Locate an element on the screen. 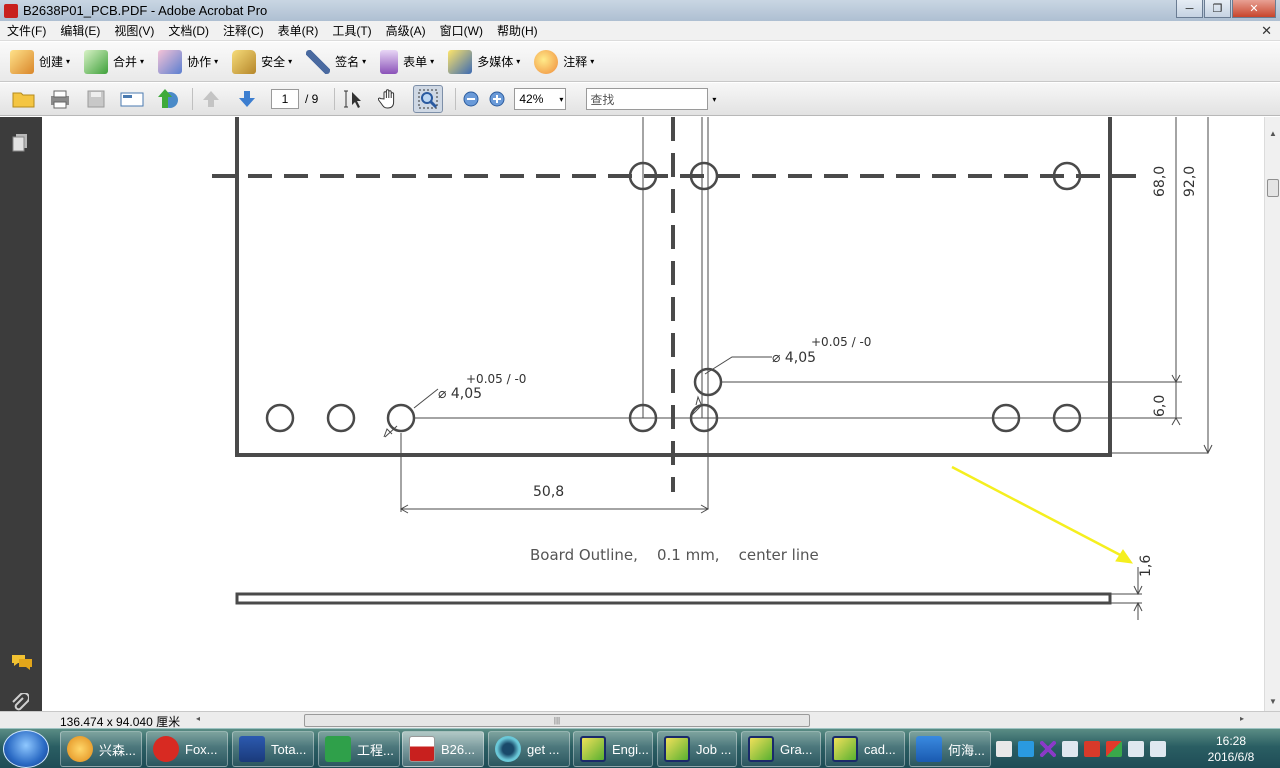  x-window-icon is located at coordinates (761, 749).